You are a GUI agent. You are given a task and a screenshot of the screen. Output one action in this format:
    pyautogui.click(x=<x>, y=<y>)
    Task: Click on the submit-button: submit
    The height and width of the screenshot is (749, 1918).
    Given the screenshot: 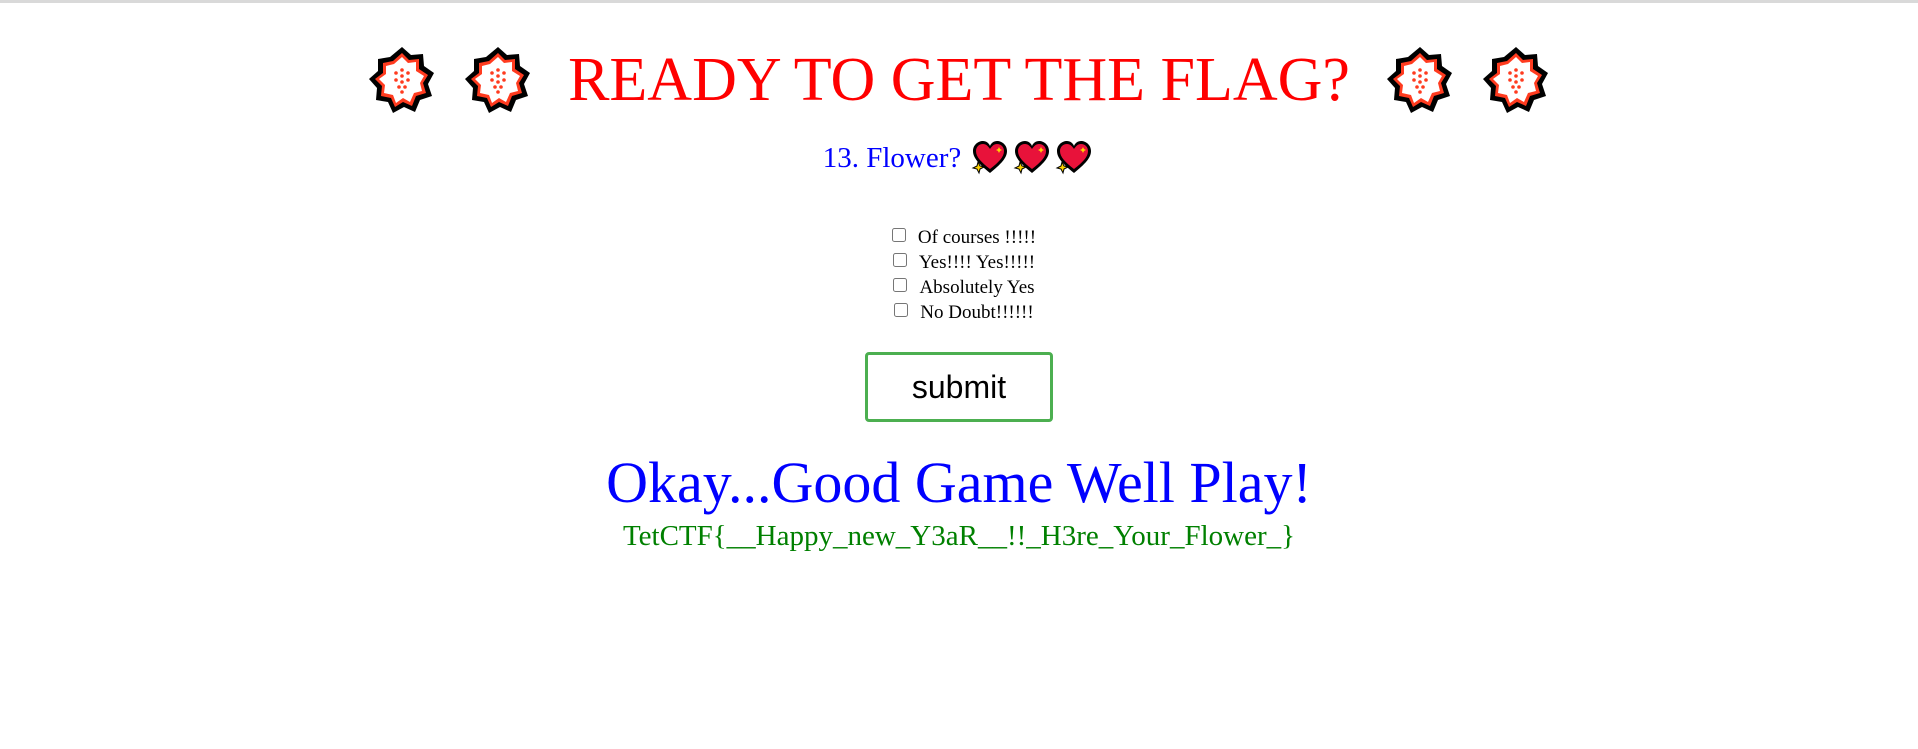 What is the action you would take?
    pyautogui.click(x=959, y=387)
    